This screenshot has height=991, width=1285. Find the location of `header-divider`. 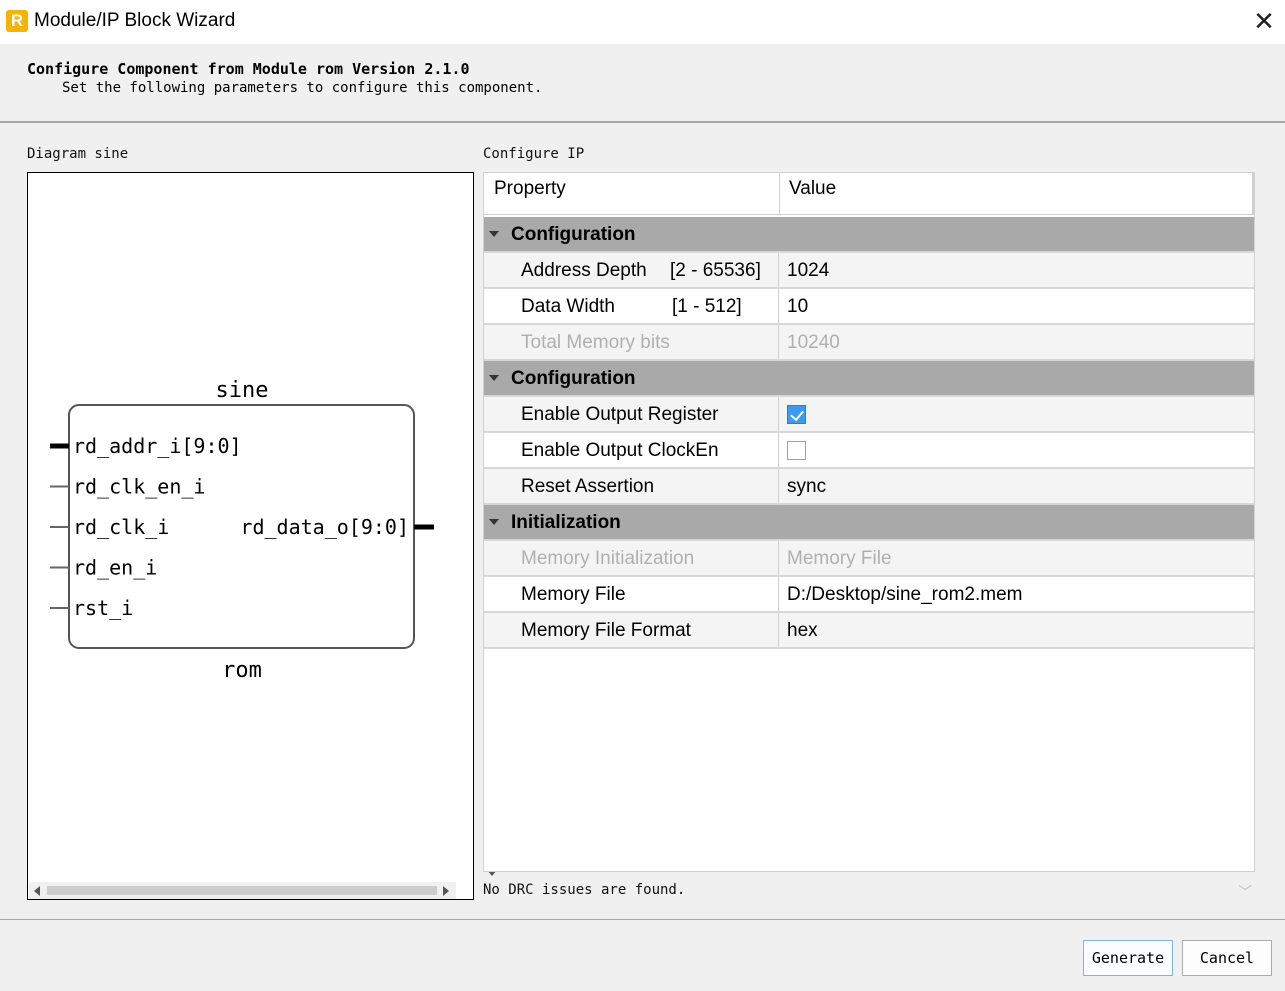

header-divider is located at coordinates (642, 122).